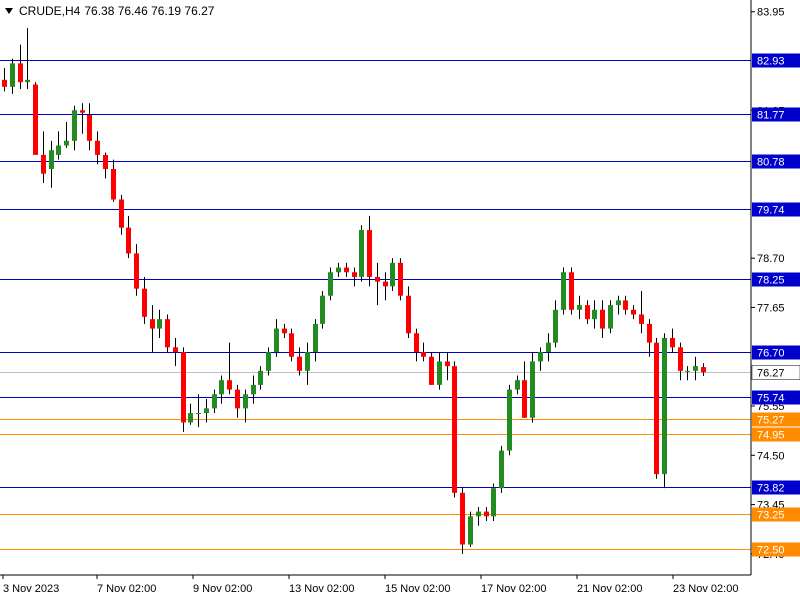 This screenshot has height=605, width=800. Describe the element at coordinates (771, 551) in the screenshot. I see `level-label: 72.50` at that location.